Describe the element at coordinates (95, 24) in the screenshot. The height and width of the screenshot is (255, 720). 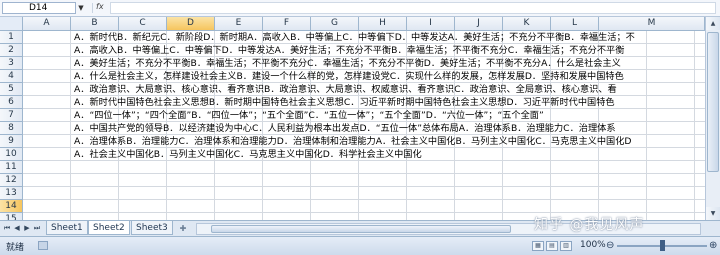
I see `column-header-b: B` at that location.